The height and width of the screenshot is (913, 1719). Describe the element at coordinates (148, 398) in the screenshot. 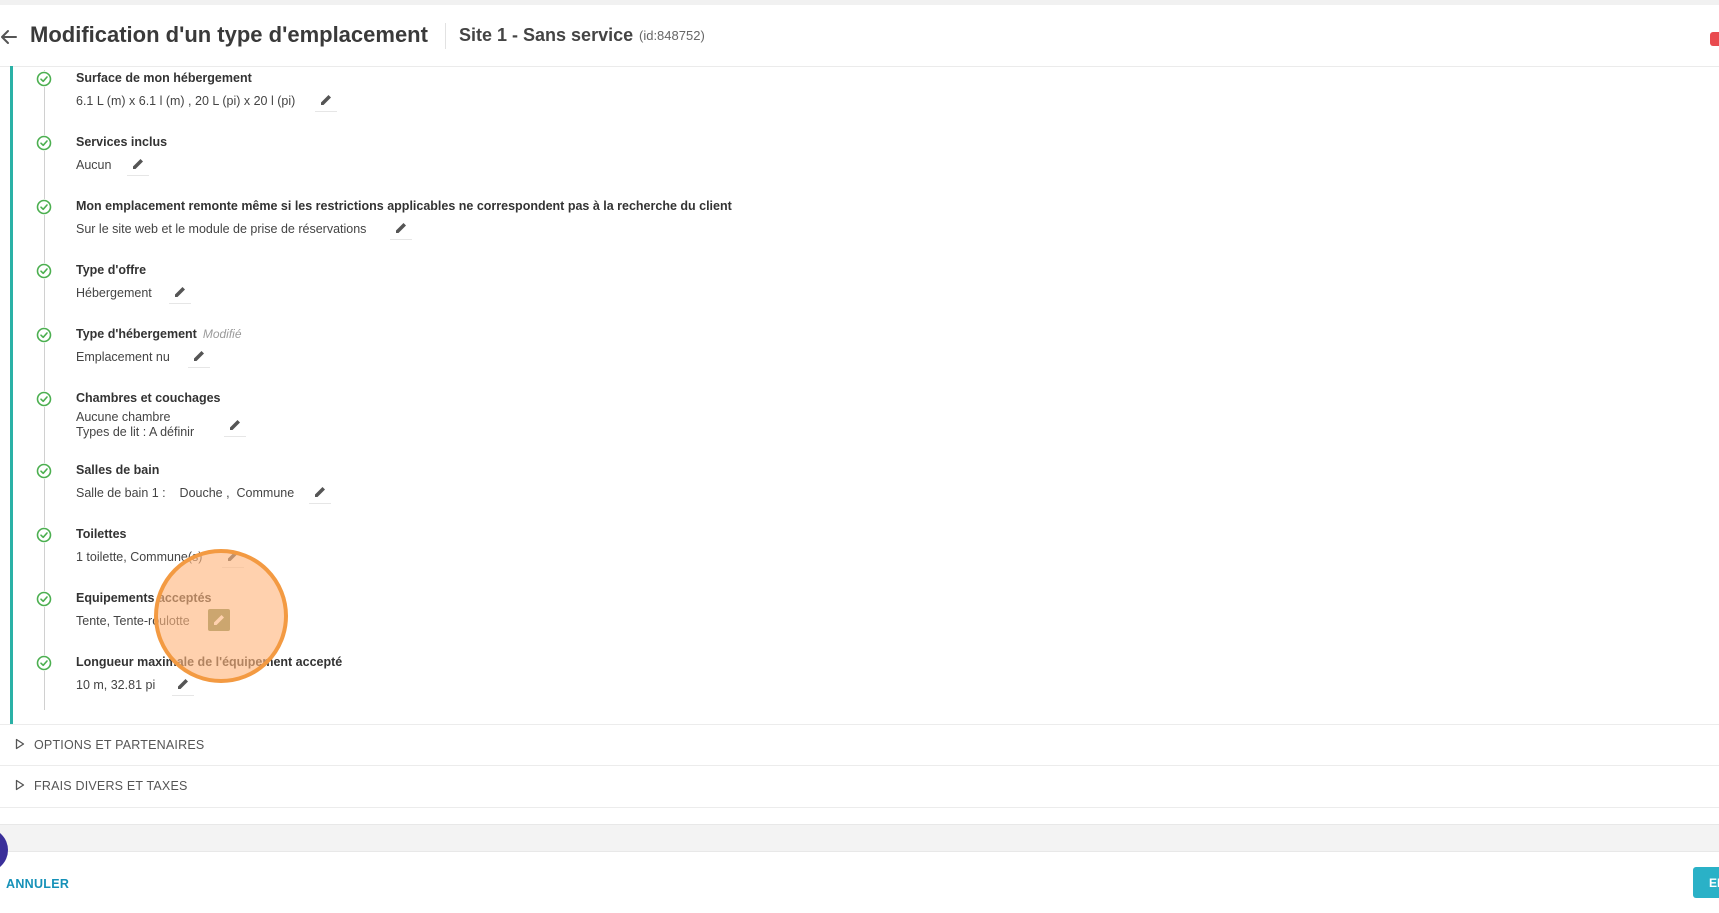

I see `step-title: Chambres et couchages` at that location.